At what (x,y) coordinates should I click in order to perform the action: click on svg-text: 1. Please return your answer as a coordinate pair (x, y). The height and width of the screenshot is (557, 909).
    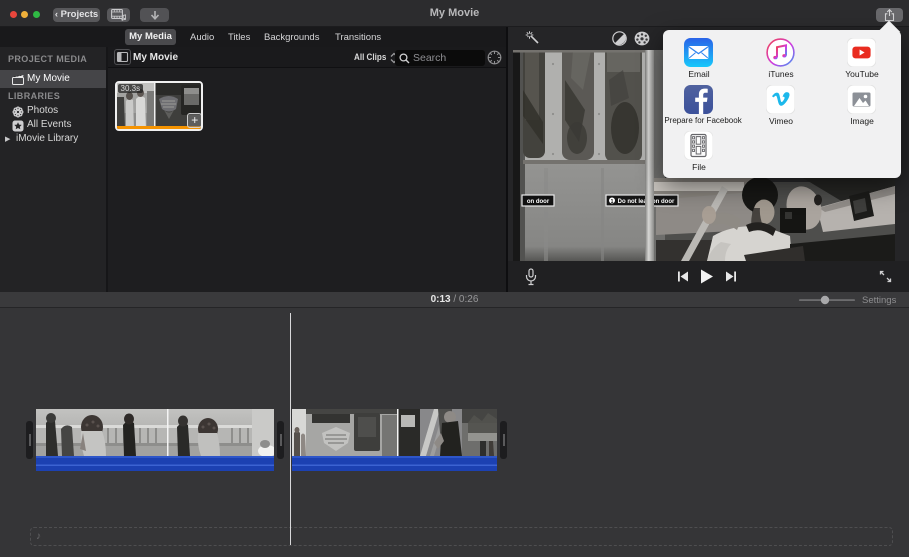
    Looking at the image, I should click on (612, 202).